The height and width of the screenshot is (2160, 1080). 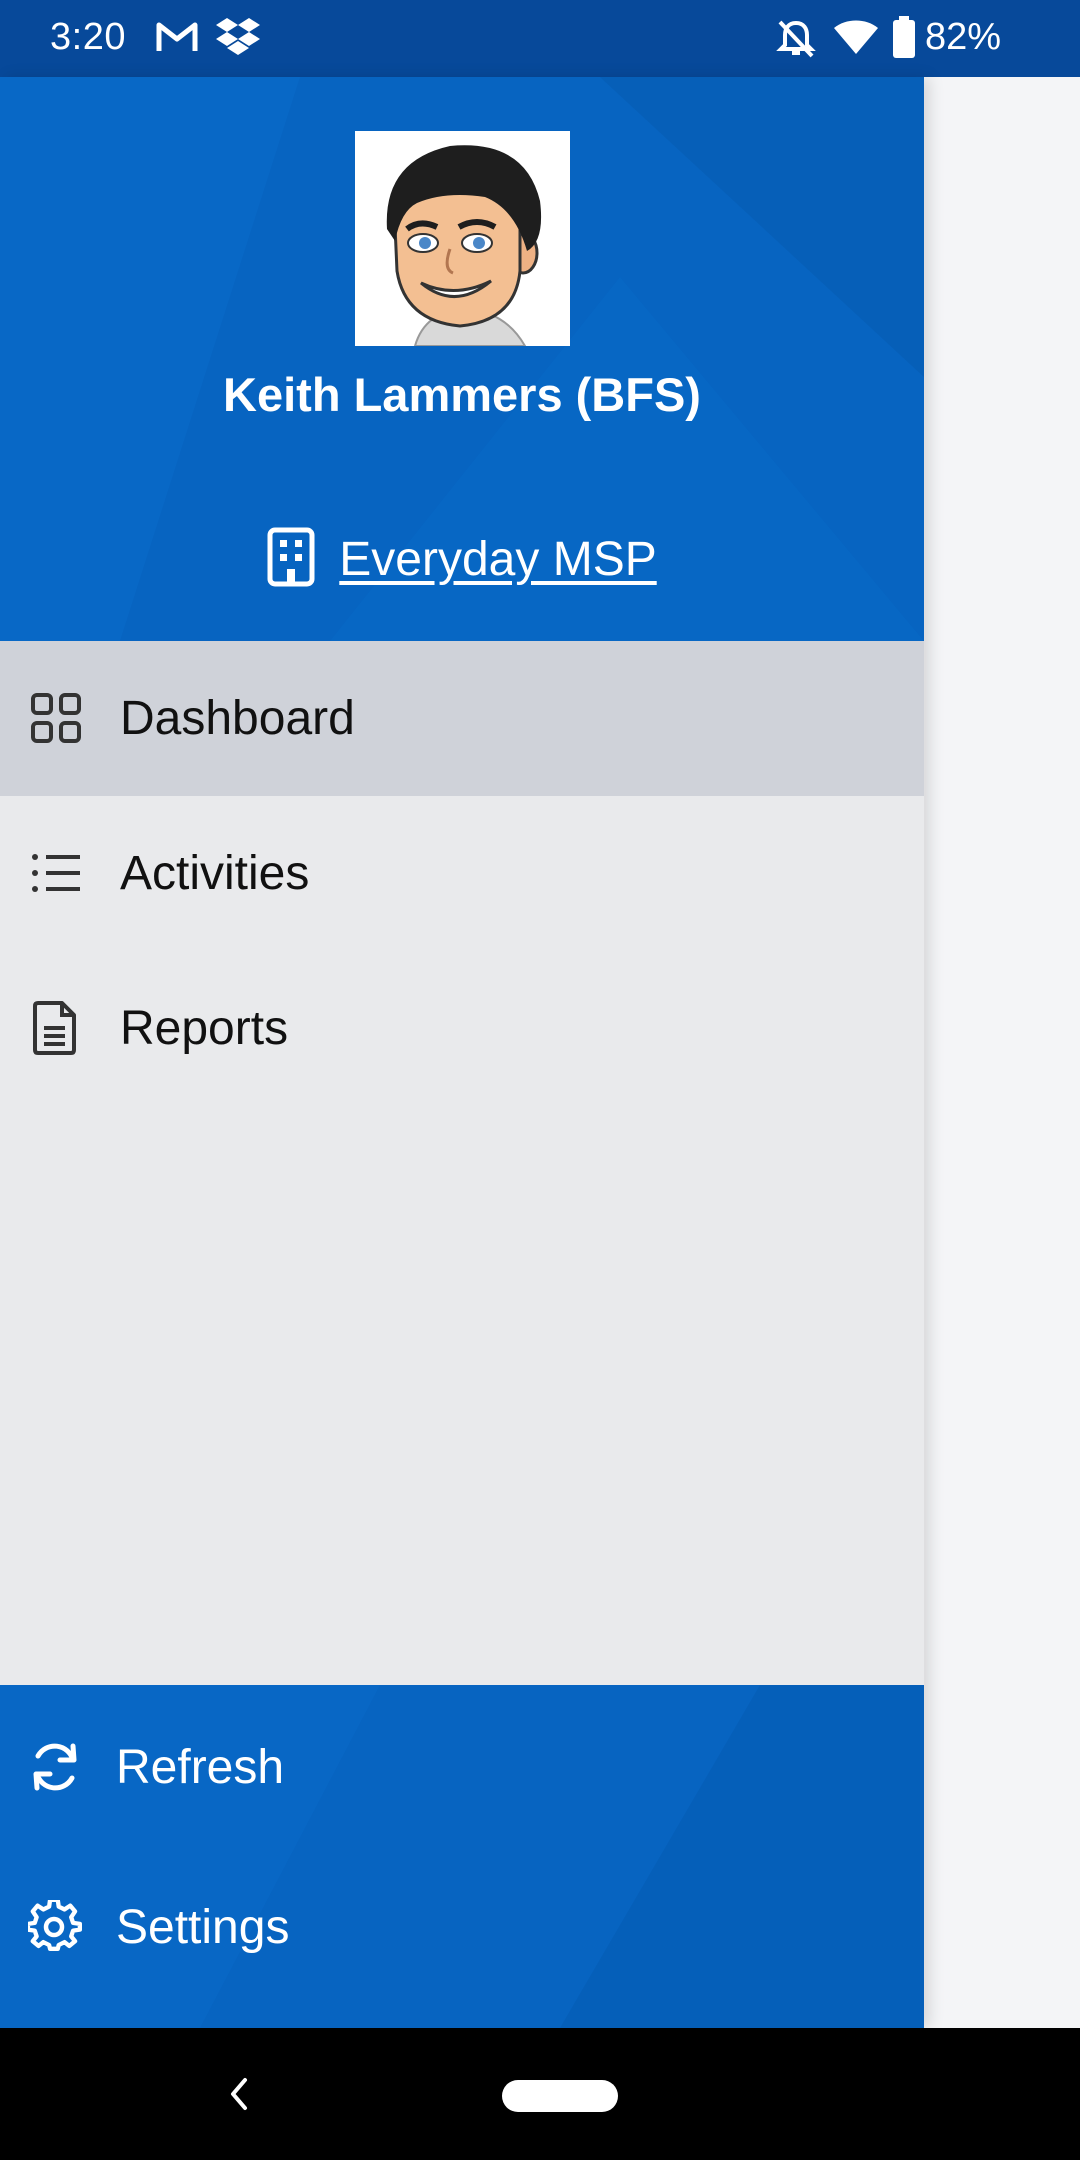 What do you see at coordinates (497, 559) in the screenshot?
I see `organization-link: Everyday MSP` at bounding box center [497, 559].